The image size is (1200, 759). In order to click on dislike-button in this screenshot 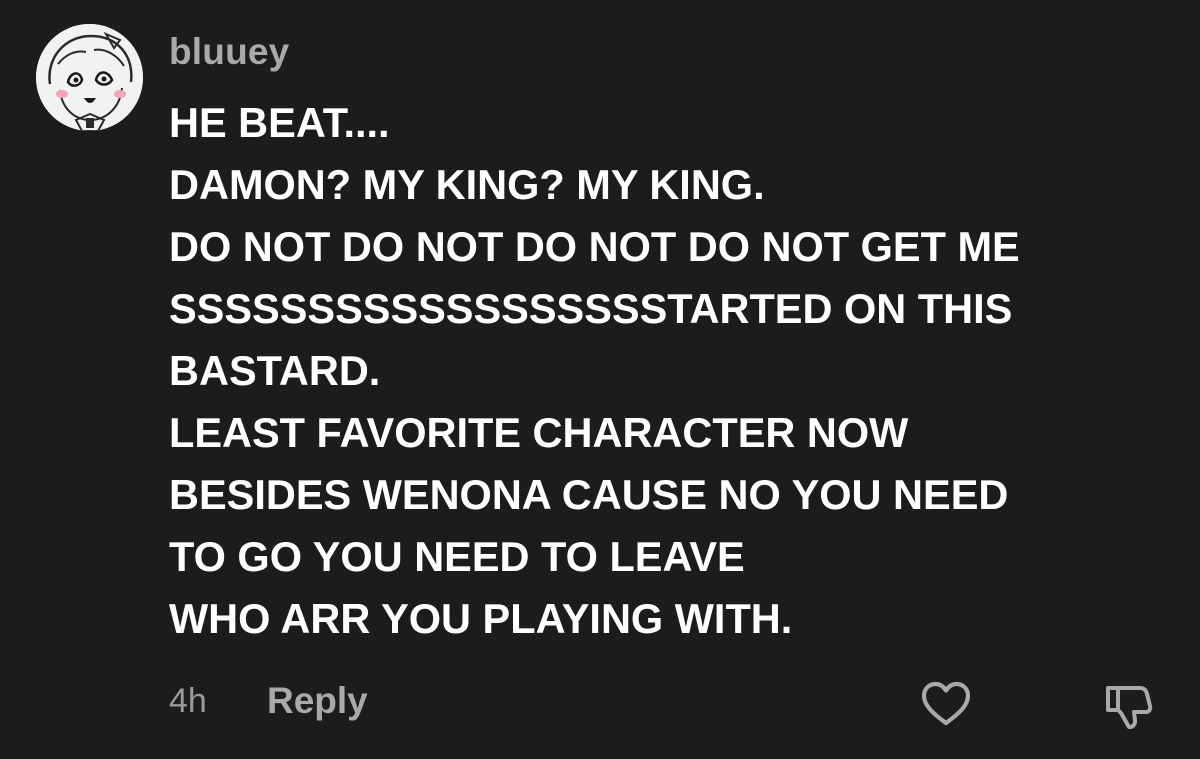, I will do `click(1128, 704)`.